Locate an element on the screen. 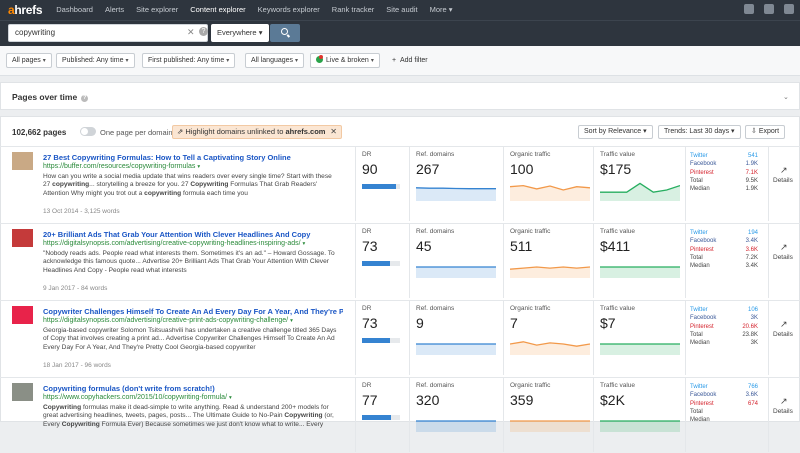  nav-site-audit: Site audit is located at coordinates (401, 10).